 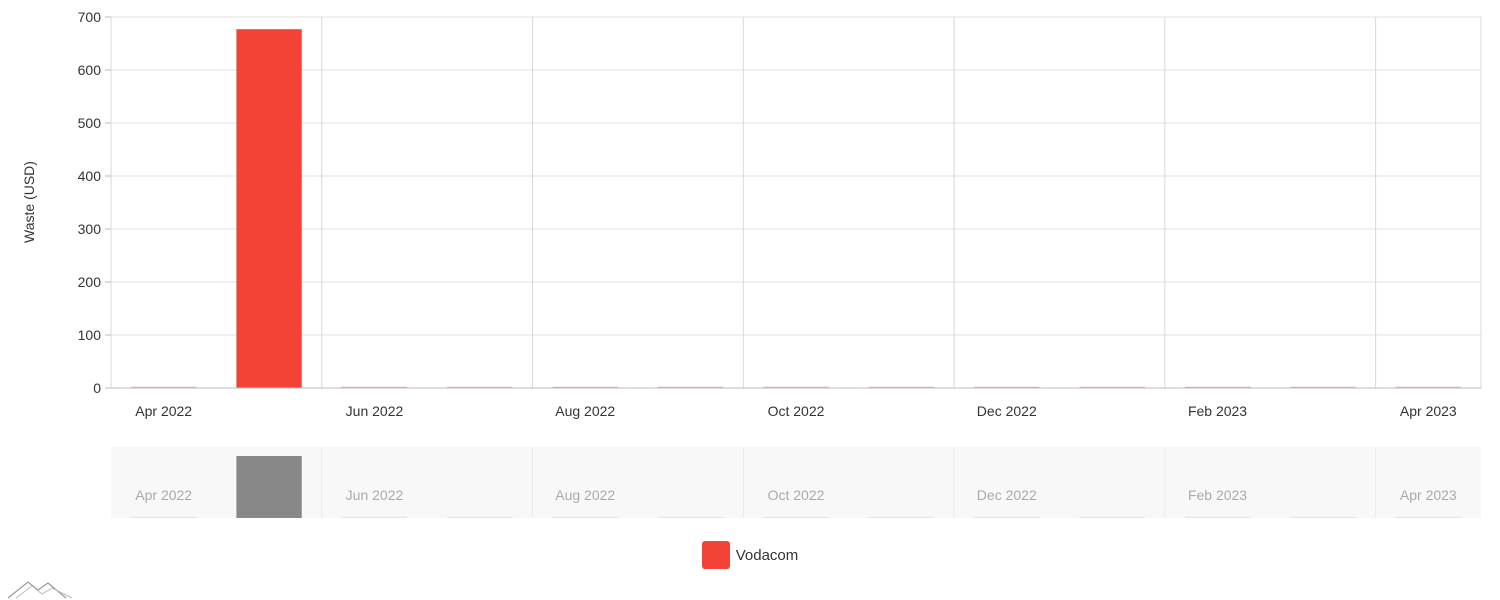 I want to click on y-tick-label: 200, so click(x=90, y=282).